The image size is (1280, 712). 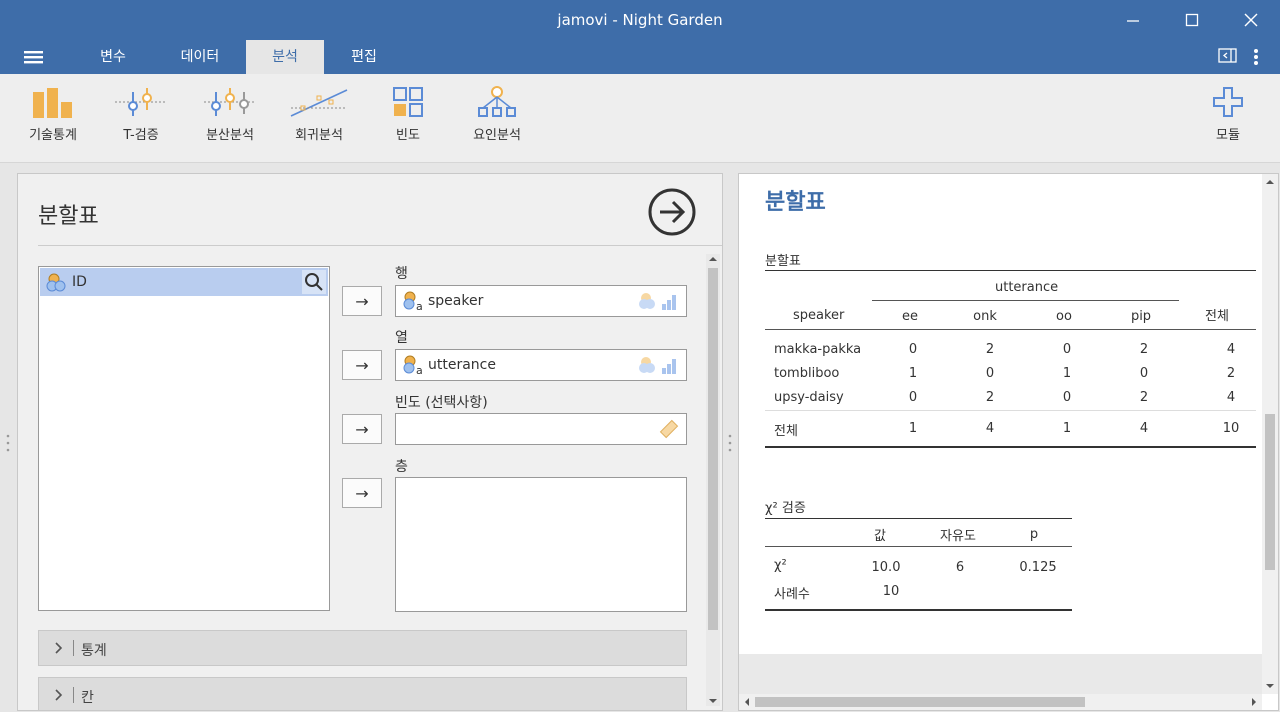 I want to click on ribbon-frequencies-button: 빈도, so click(x=408, y=114).